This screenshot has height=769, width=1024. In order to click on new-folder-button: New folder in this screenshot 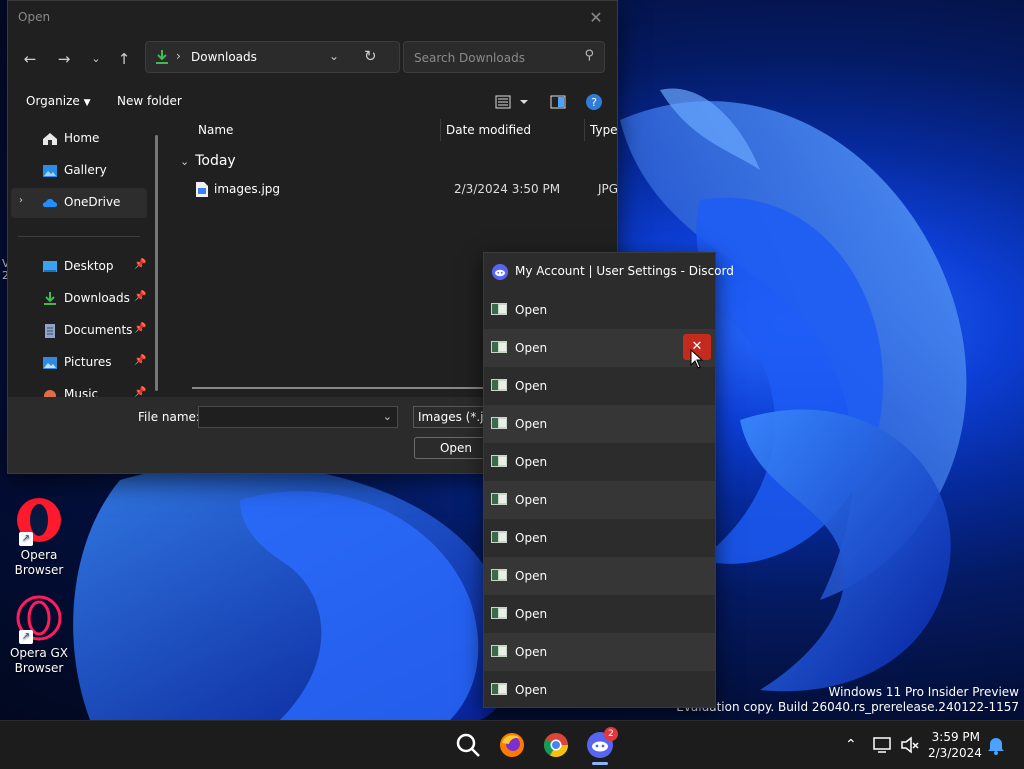, I will do `click(149, 101)`.